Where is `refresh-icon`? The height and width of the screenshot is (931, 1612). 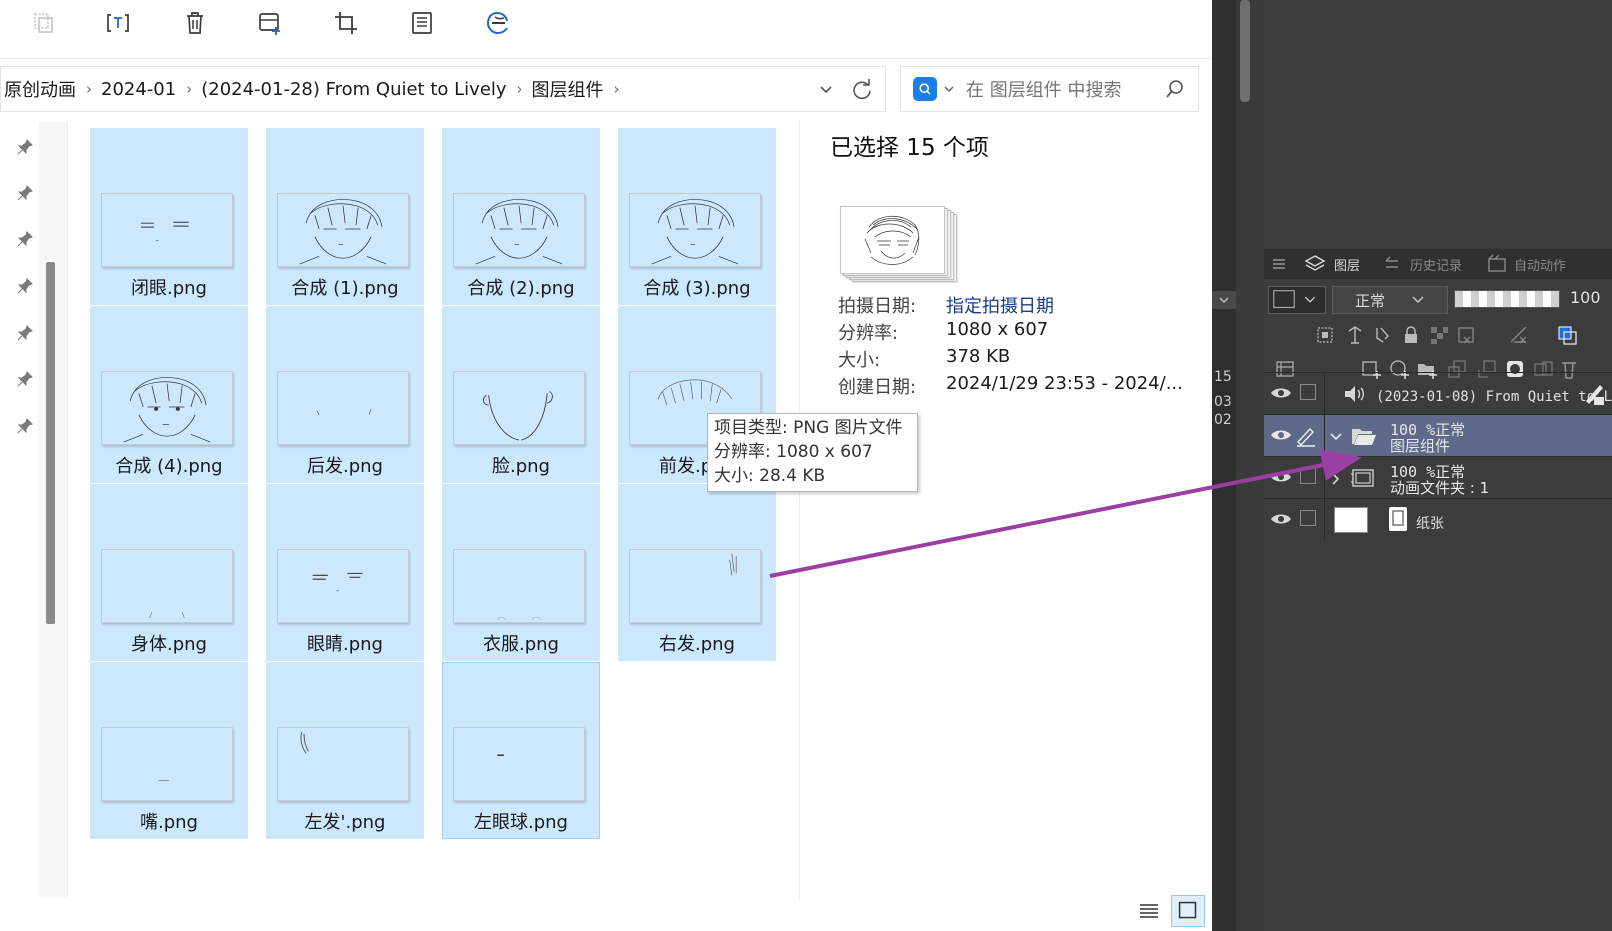 refresh-icon is located at coordinates (862, 89).